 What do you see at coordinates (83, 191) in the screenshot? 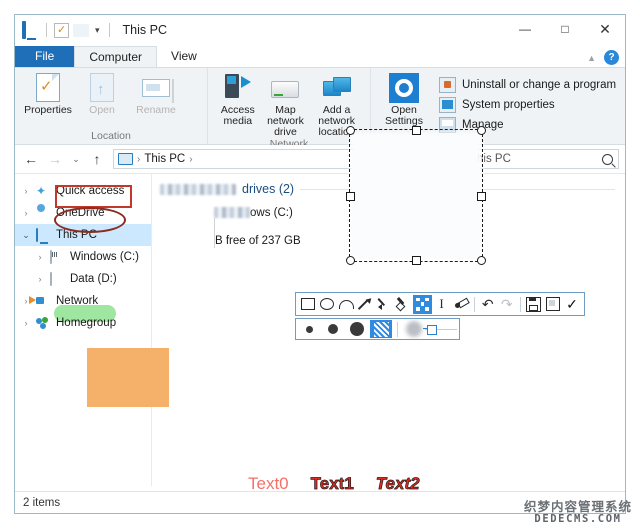
I see `sidebar-item-quick-access: › ✦ Quick access` at bounding box center [83, 191].